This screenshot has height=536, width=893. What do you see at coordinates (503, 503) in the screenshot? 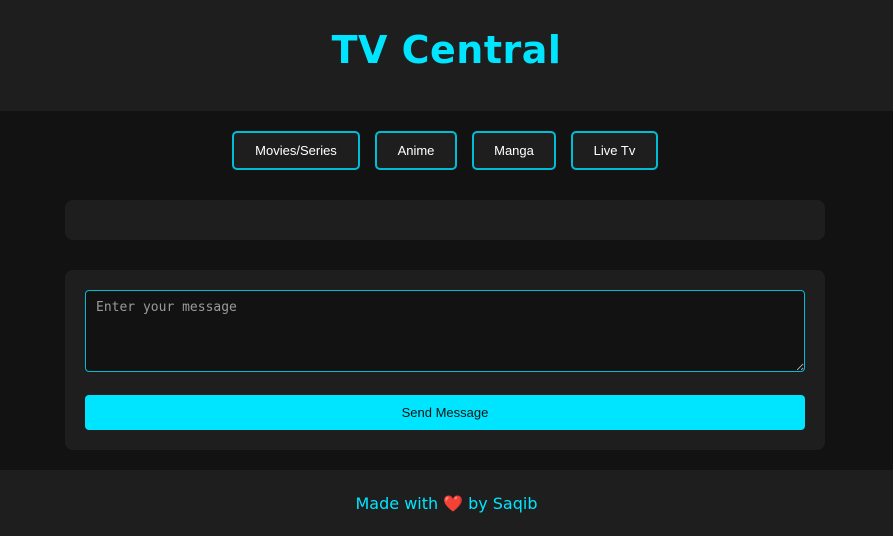
I see `footer-author: by Saqib` at bounding box center [503, 503].